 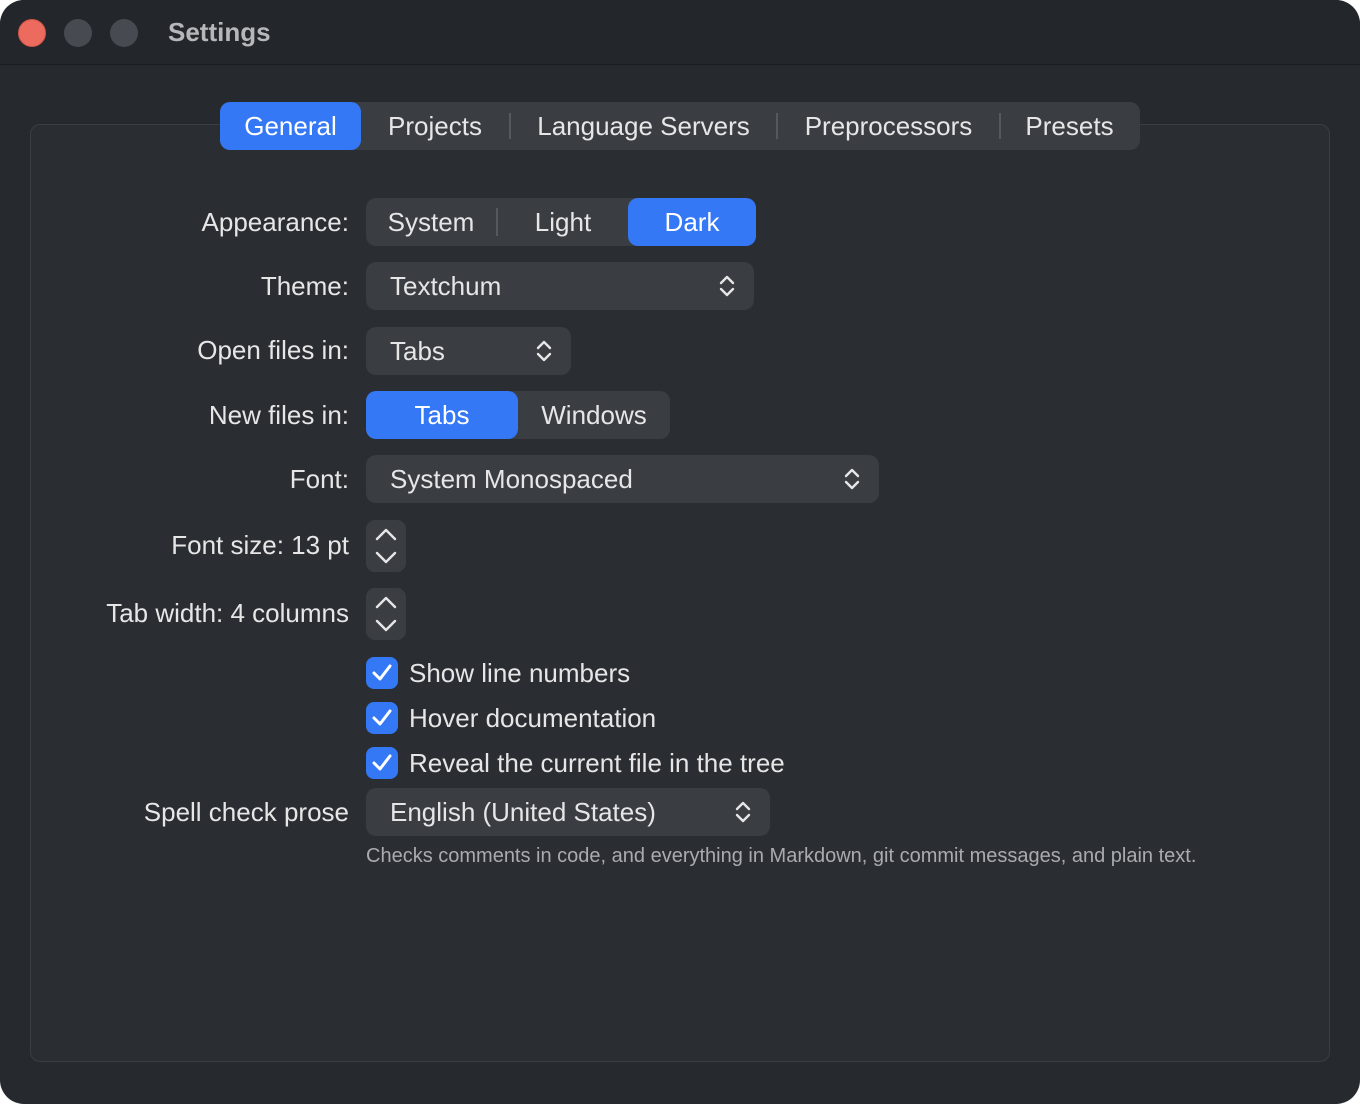 I want to click on font-size-stepper, so click(x=386, y=546).